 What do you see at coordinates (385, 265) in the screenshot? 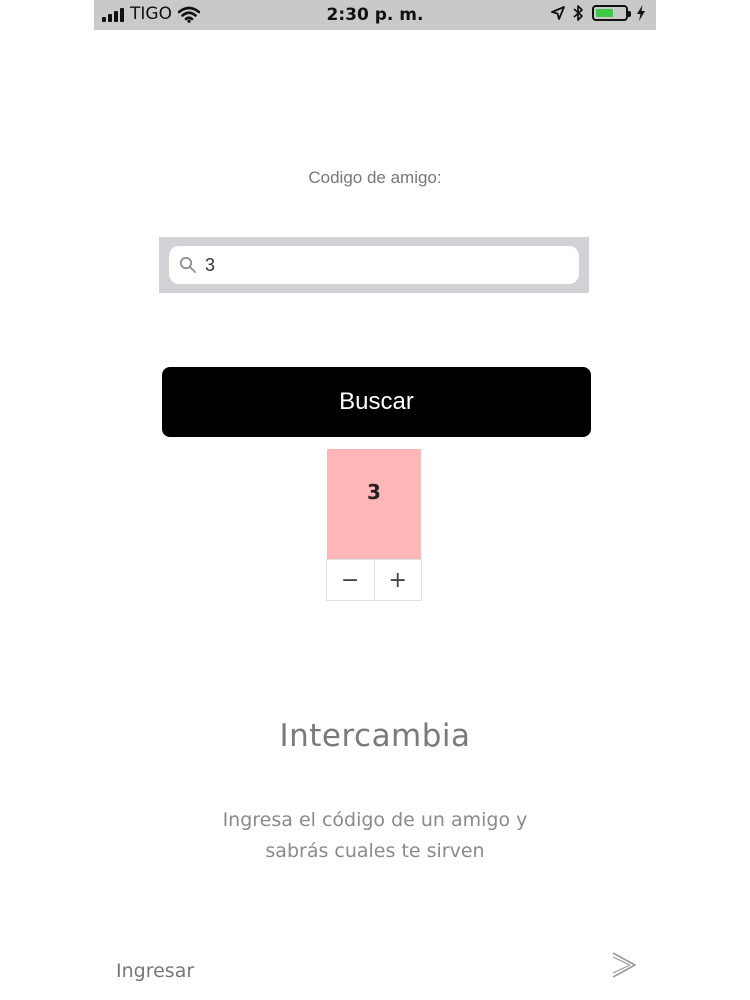
I see `search-input` at bounding box center [385, 265].